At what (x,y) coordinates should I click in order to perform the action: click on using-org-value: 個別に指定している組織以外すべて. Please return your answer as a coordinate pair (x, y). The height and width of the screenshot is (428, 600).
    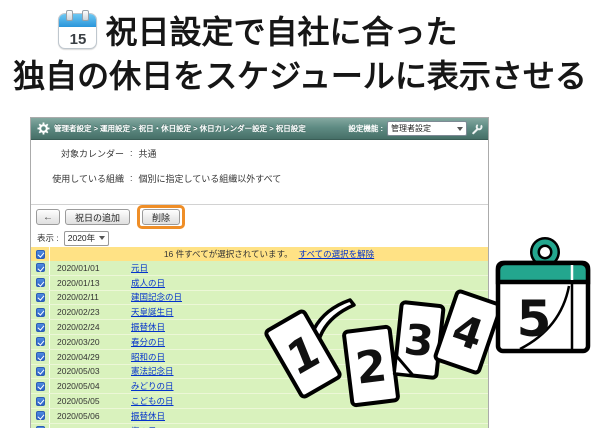
    Looking at the image, I should click on (210, 178).